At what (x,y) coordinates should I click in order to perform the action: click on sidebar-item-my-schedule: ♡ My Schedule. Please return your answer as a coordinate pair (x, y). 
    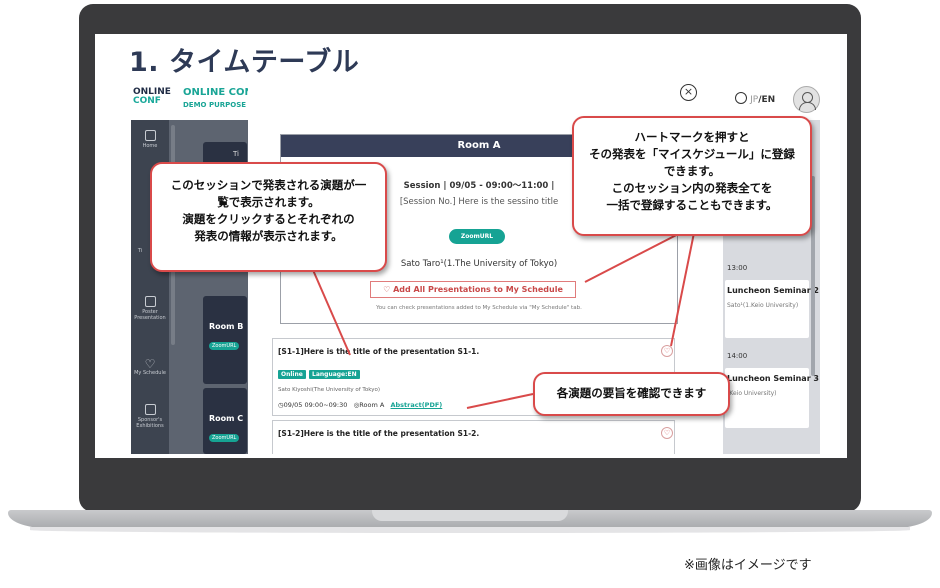
    Looking at the image, I should click on (150, 367).